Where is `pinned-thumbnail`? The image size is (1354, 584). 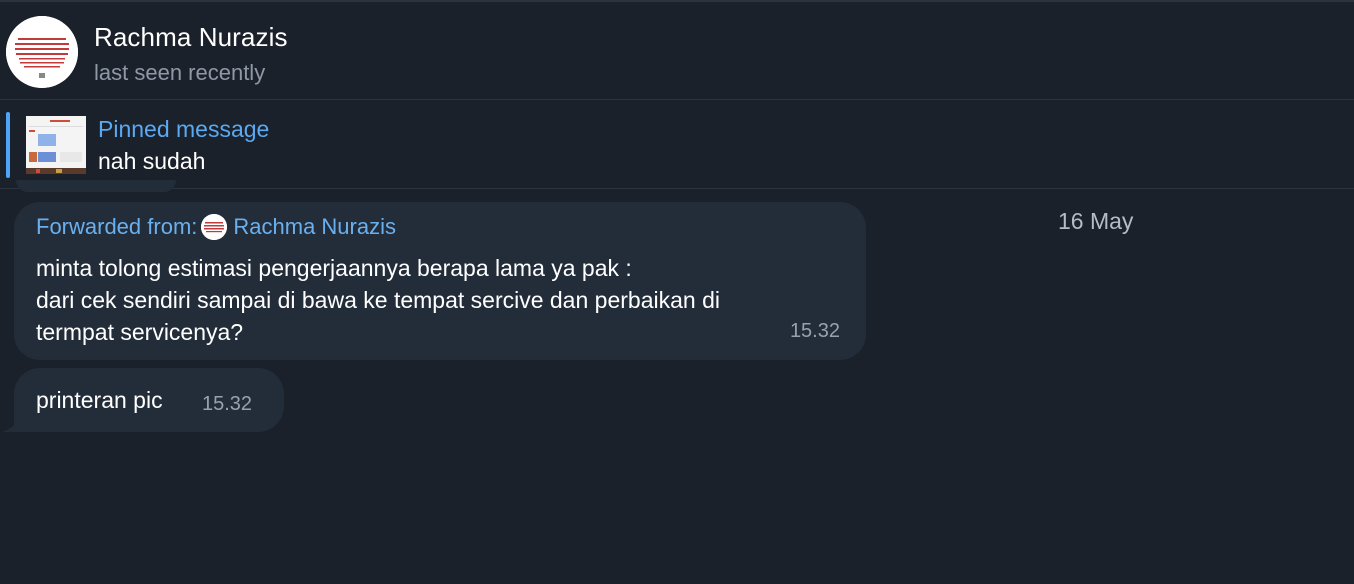
pinned-thumbnail is located at coordinates (56, 145).